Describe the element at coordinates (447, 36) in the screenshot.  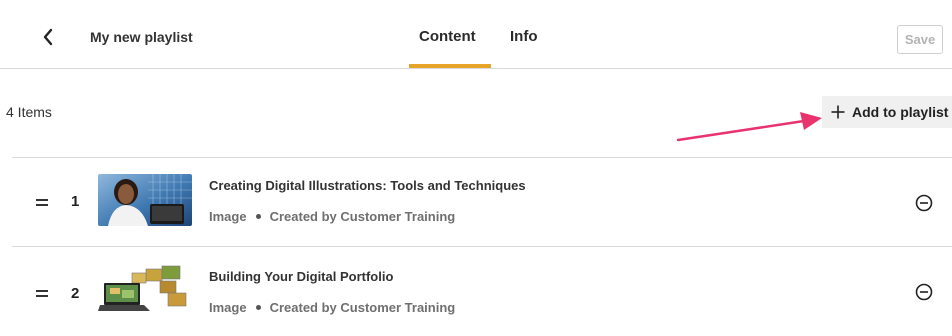
I see `tab-content: Content` at that location.